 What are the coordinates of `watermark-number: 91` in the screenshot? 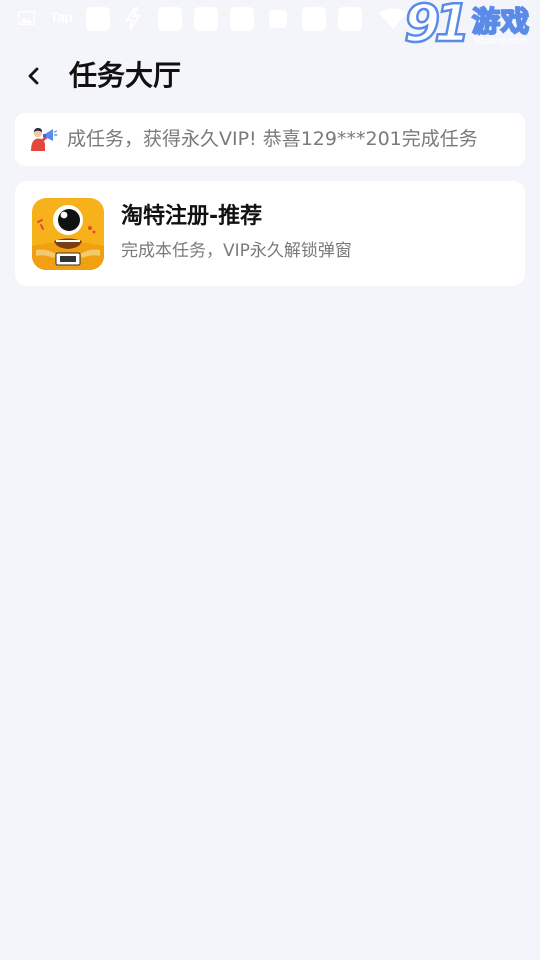 It's located at (437, 27).